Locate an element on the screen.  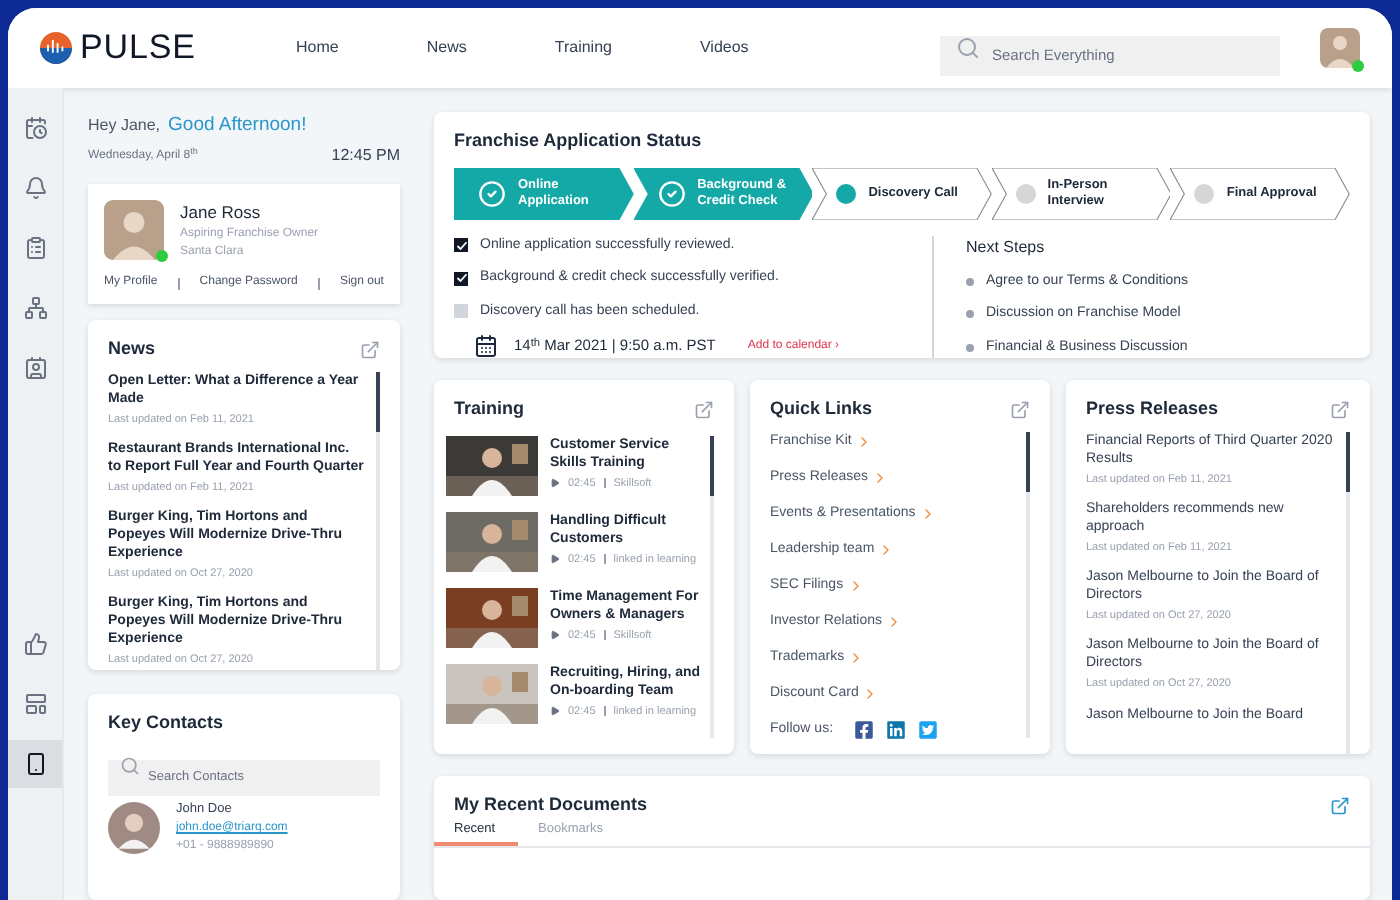
greeting-text: Hey Jane, is located at coordinates (124, 126).